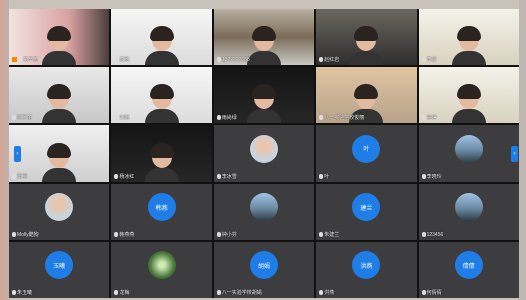  I want to click on avatar-initials: 叶, so click(366, 150).